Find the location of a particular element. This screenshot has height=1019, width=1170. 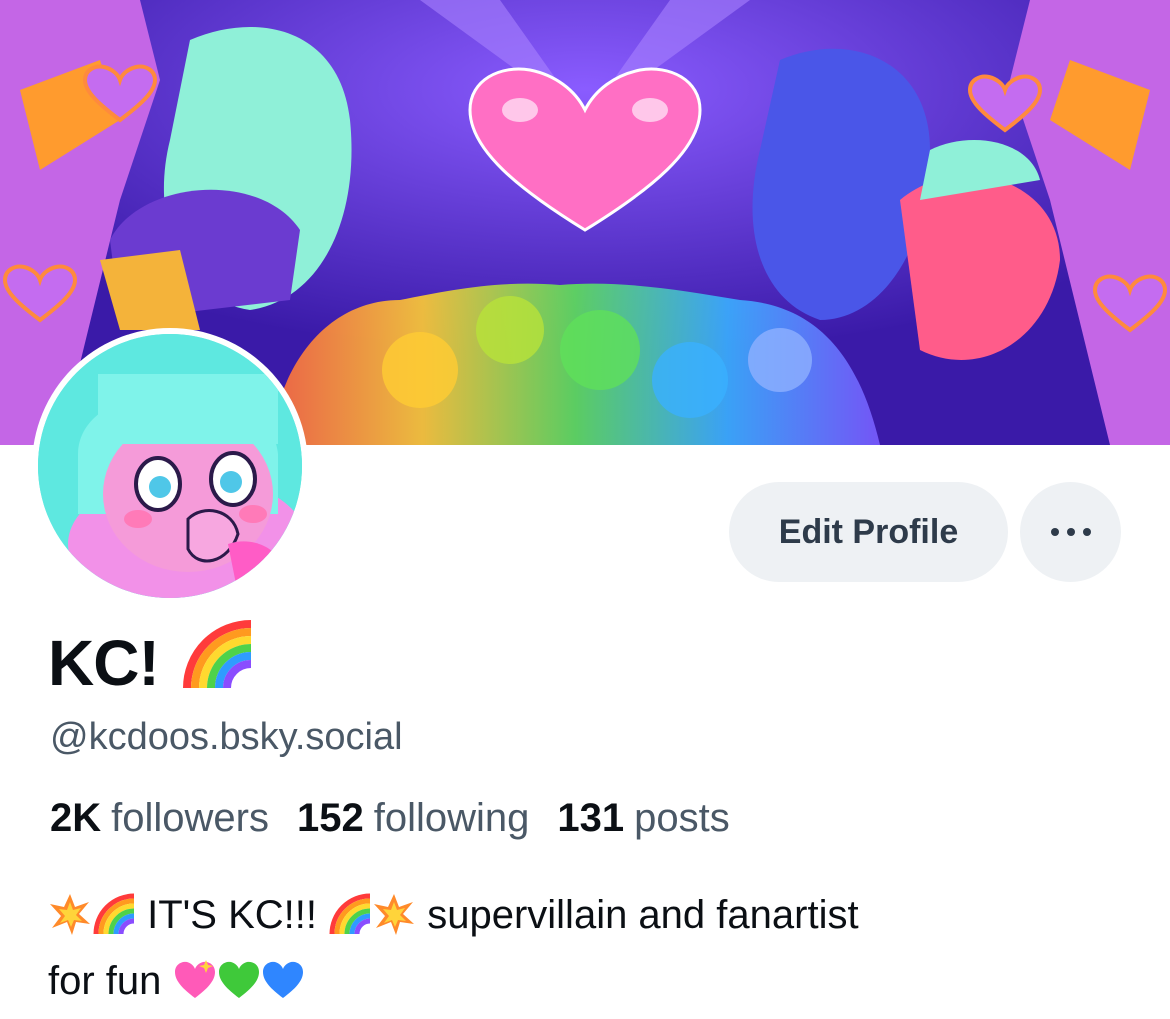

avatar-image is located at coordinates (170, 466).